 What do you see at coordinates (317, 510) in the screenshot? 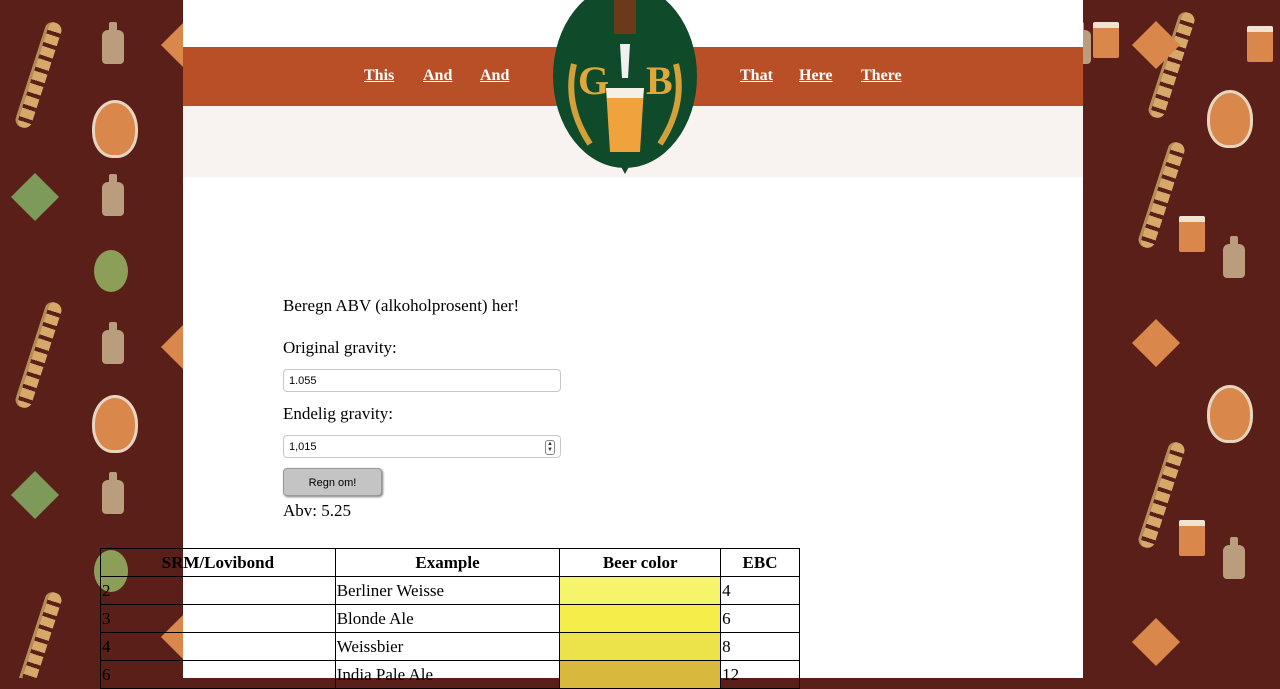
I see `abv-result: Abv: 5.25` at bounding box center [317, 510].